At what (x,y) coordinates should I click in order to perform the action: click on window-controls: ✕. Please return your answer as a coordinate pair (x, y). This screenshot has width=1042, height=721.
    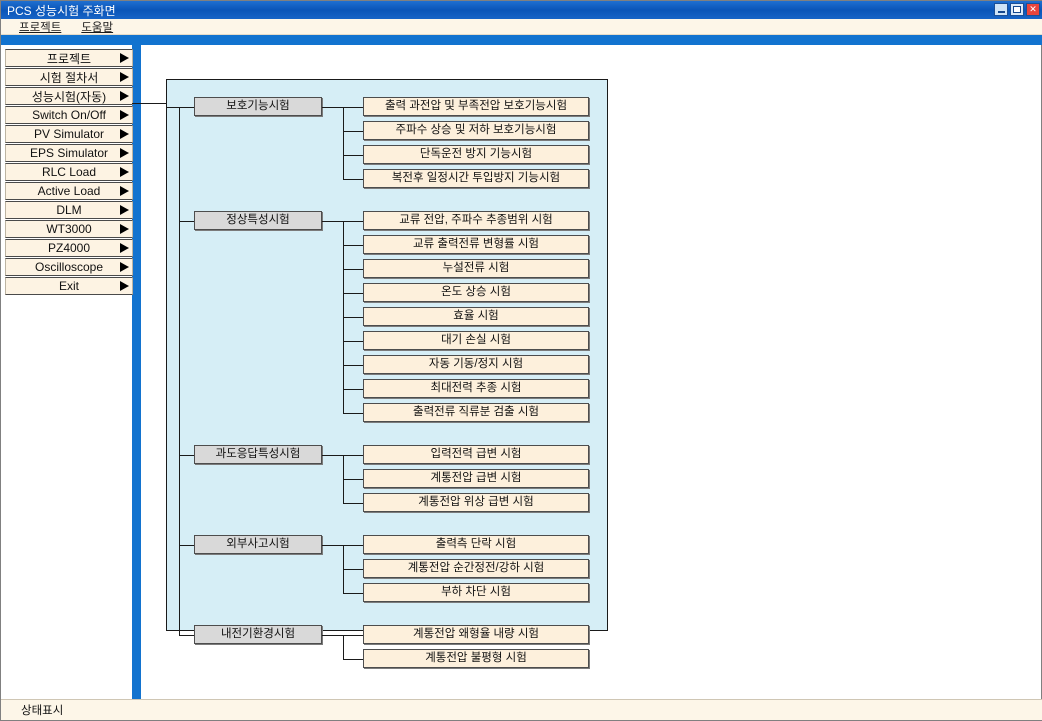
    Looking at the image, I should click on (1017, 9).